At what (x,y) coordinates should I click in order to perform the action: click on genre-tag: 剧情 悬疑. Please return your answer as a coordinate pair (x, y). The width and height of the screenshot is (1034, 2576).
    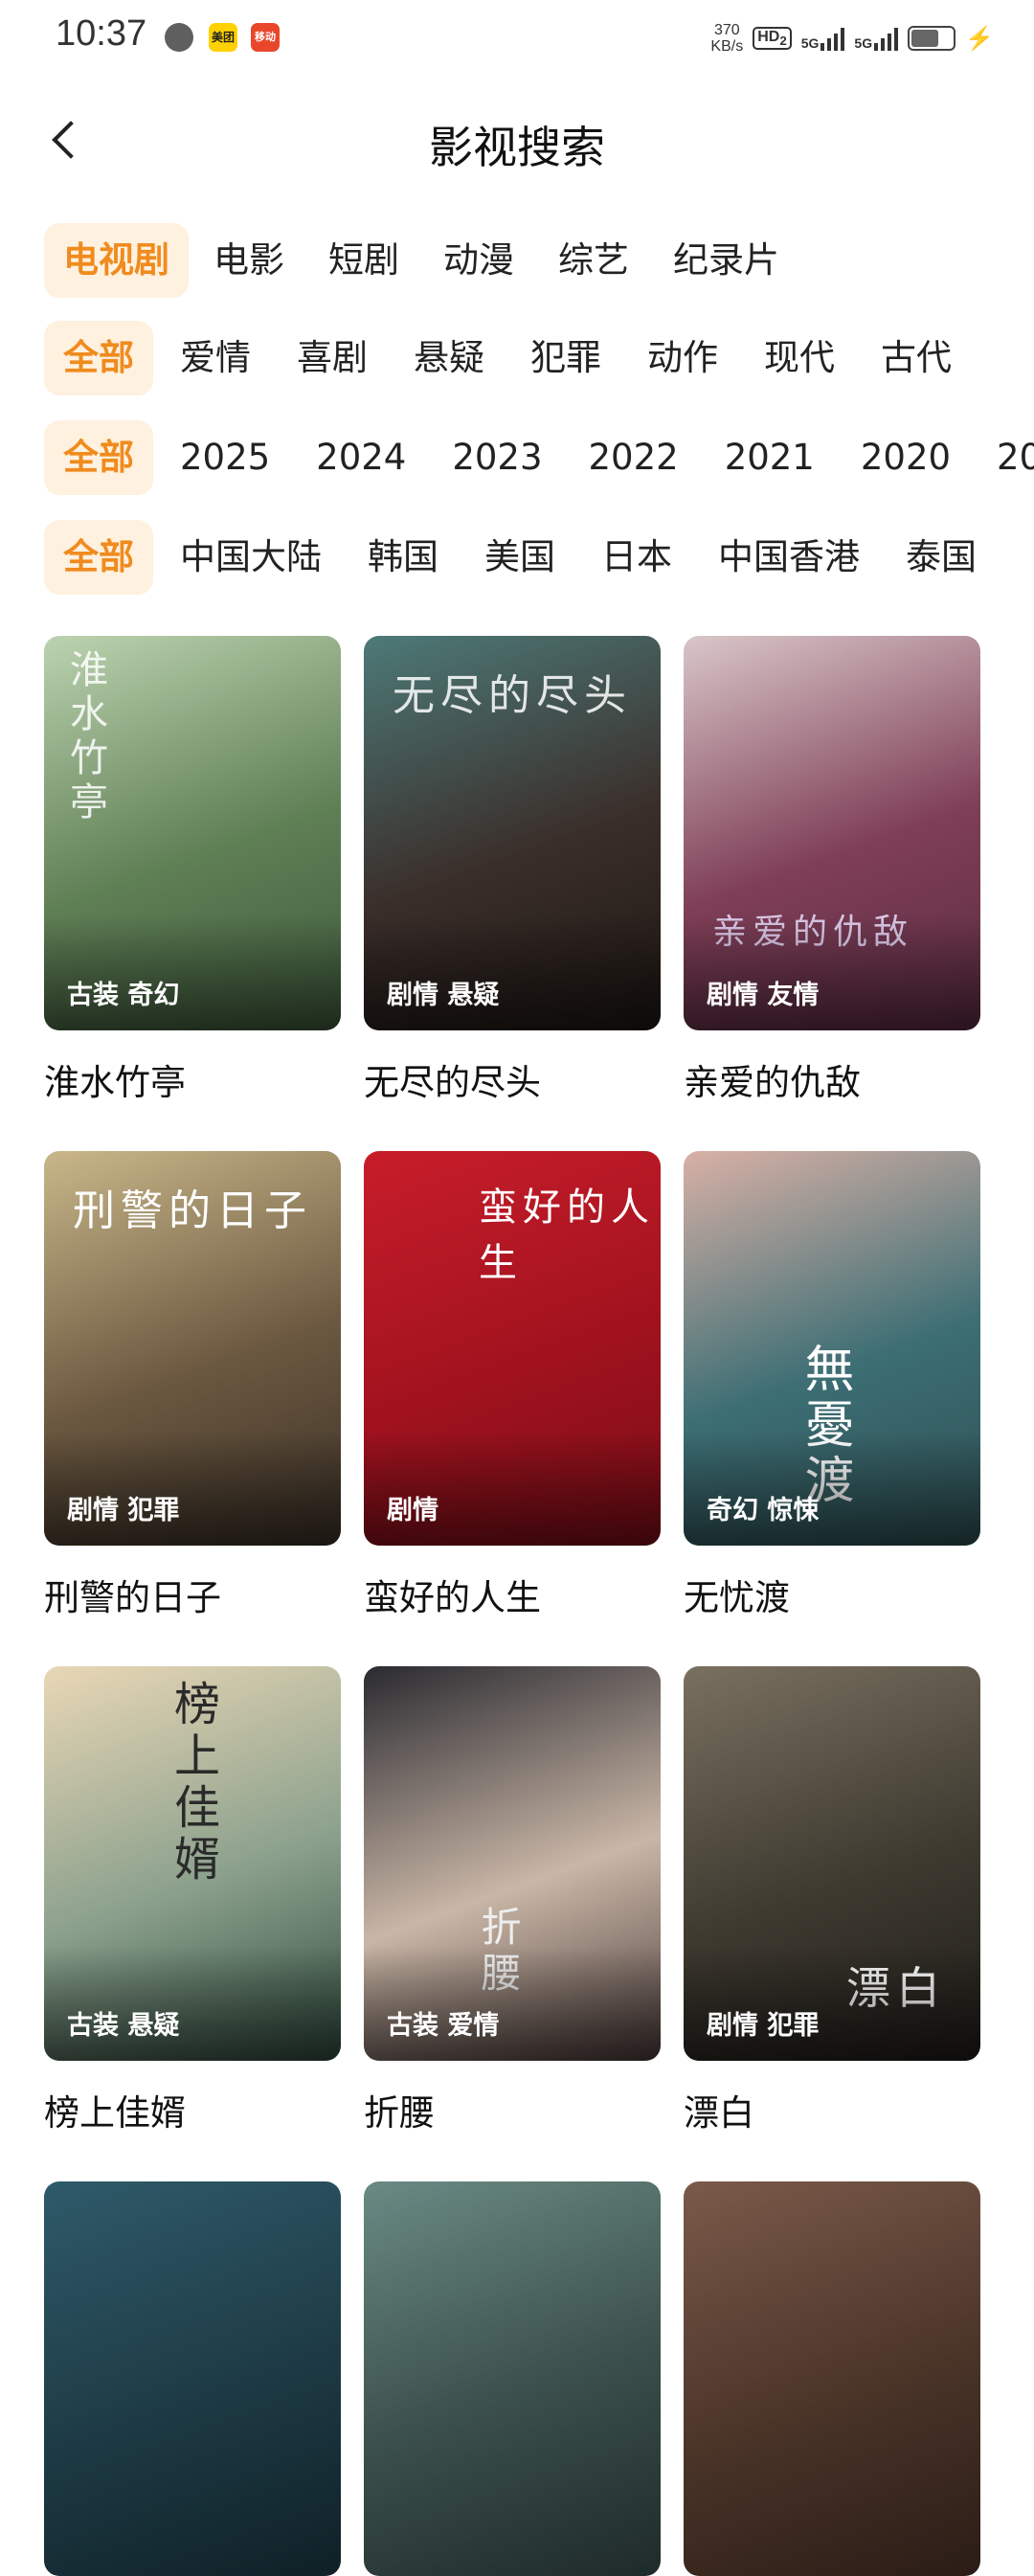
    Looking at the image, I should click on (443, 995).